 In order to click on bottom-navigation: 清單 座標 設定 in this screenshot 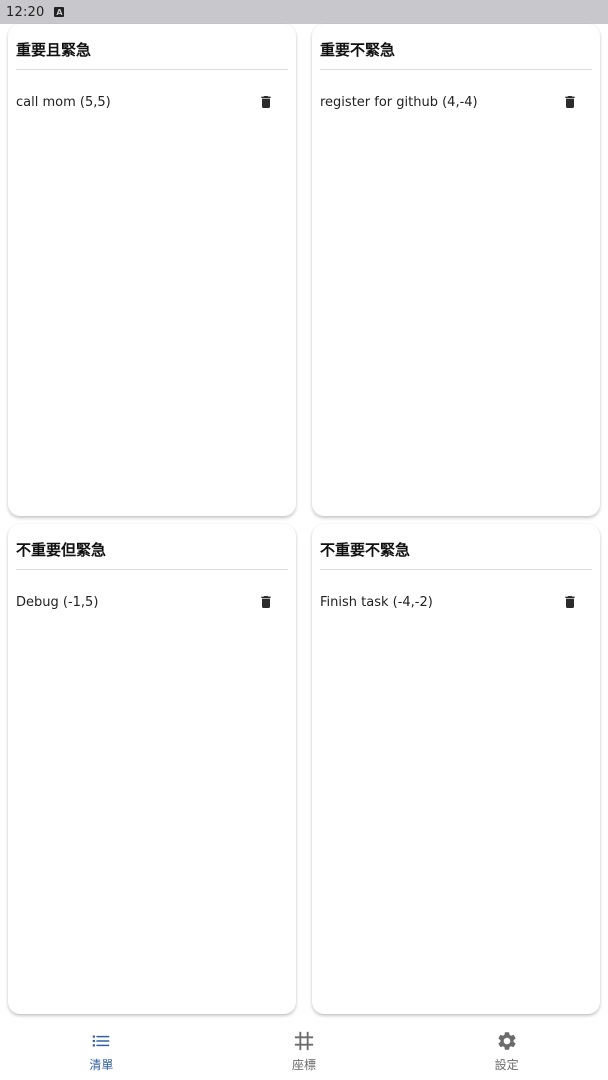, I will do `click(304, 1052)`.